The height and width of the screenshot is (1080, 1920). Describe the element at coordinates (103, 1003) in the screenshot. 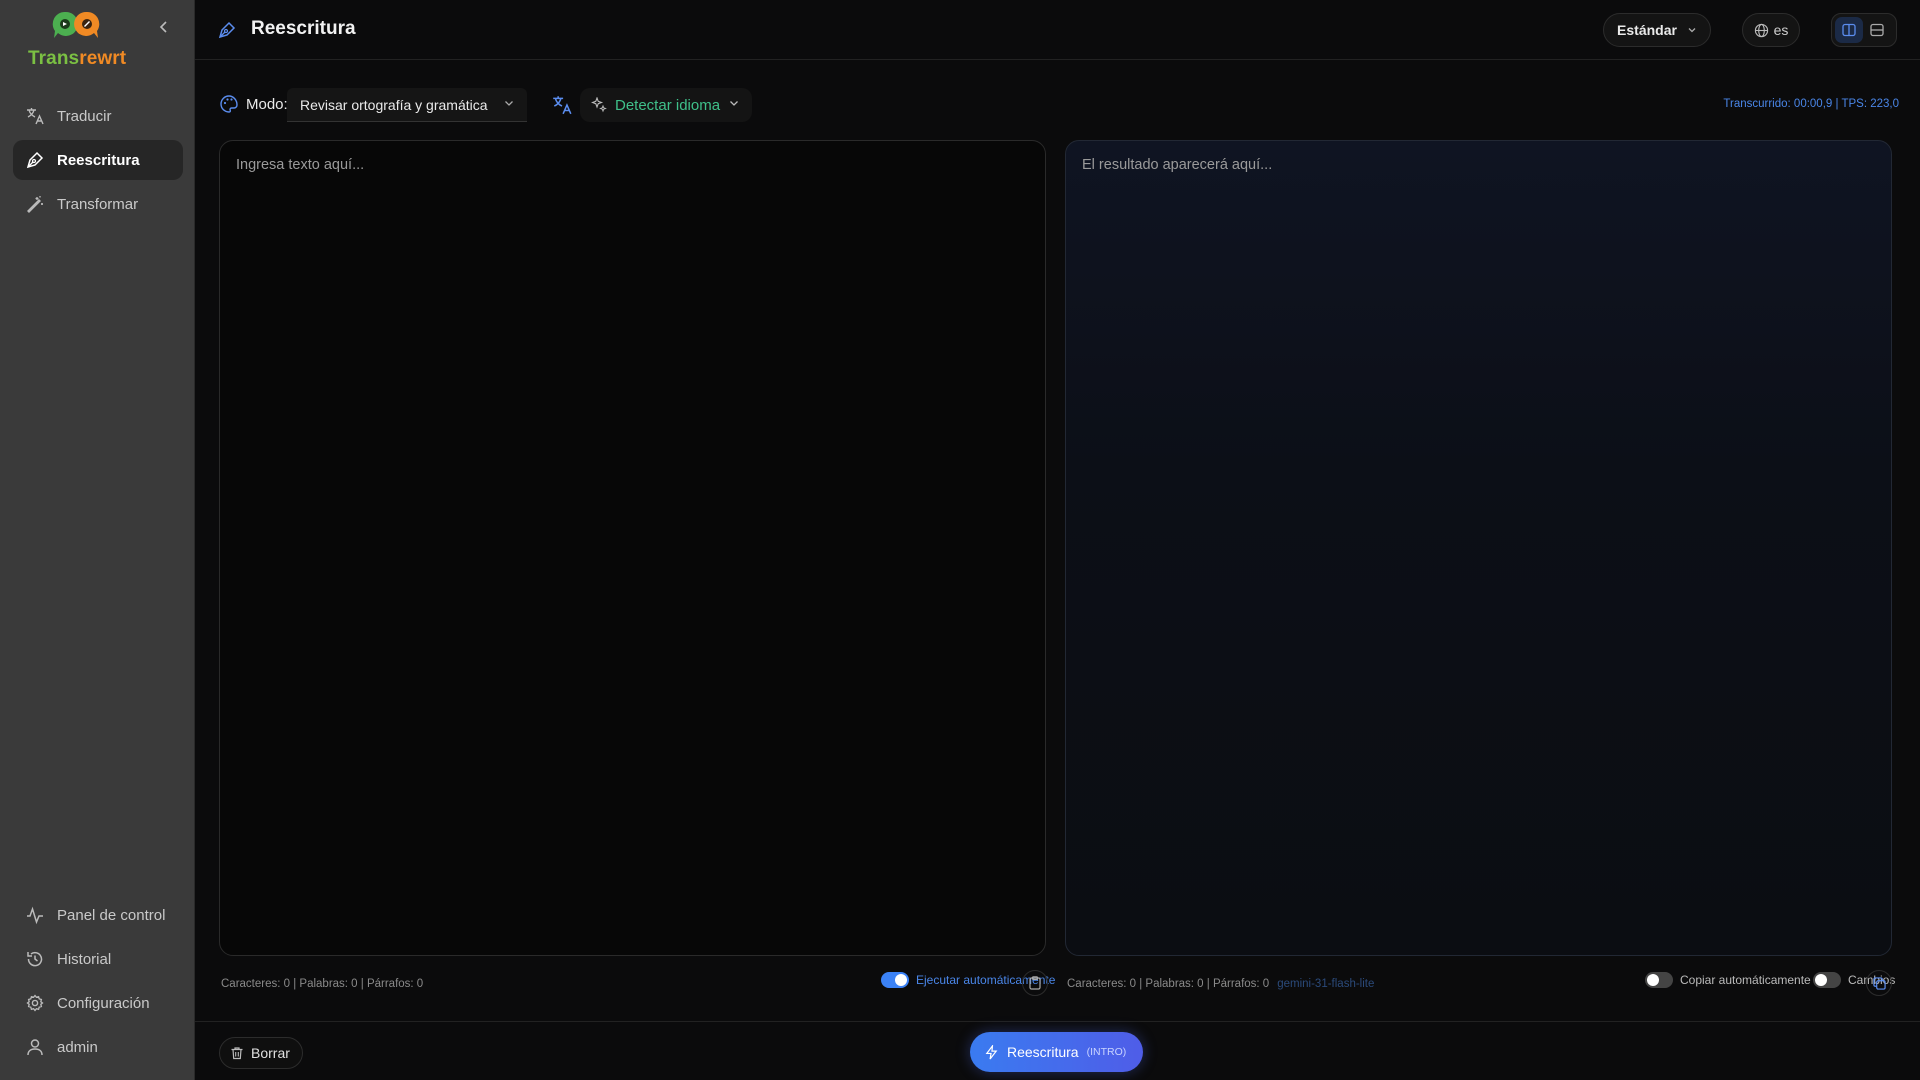

I see `nav-item-label: Configuración` at that location.